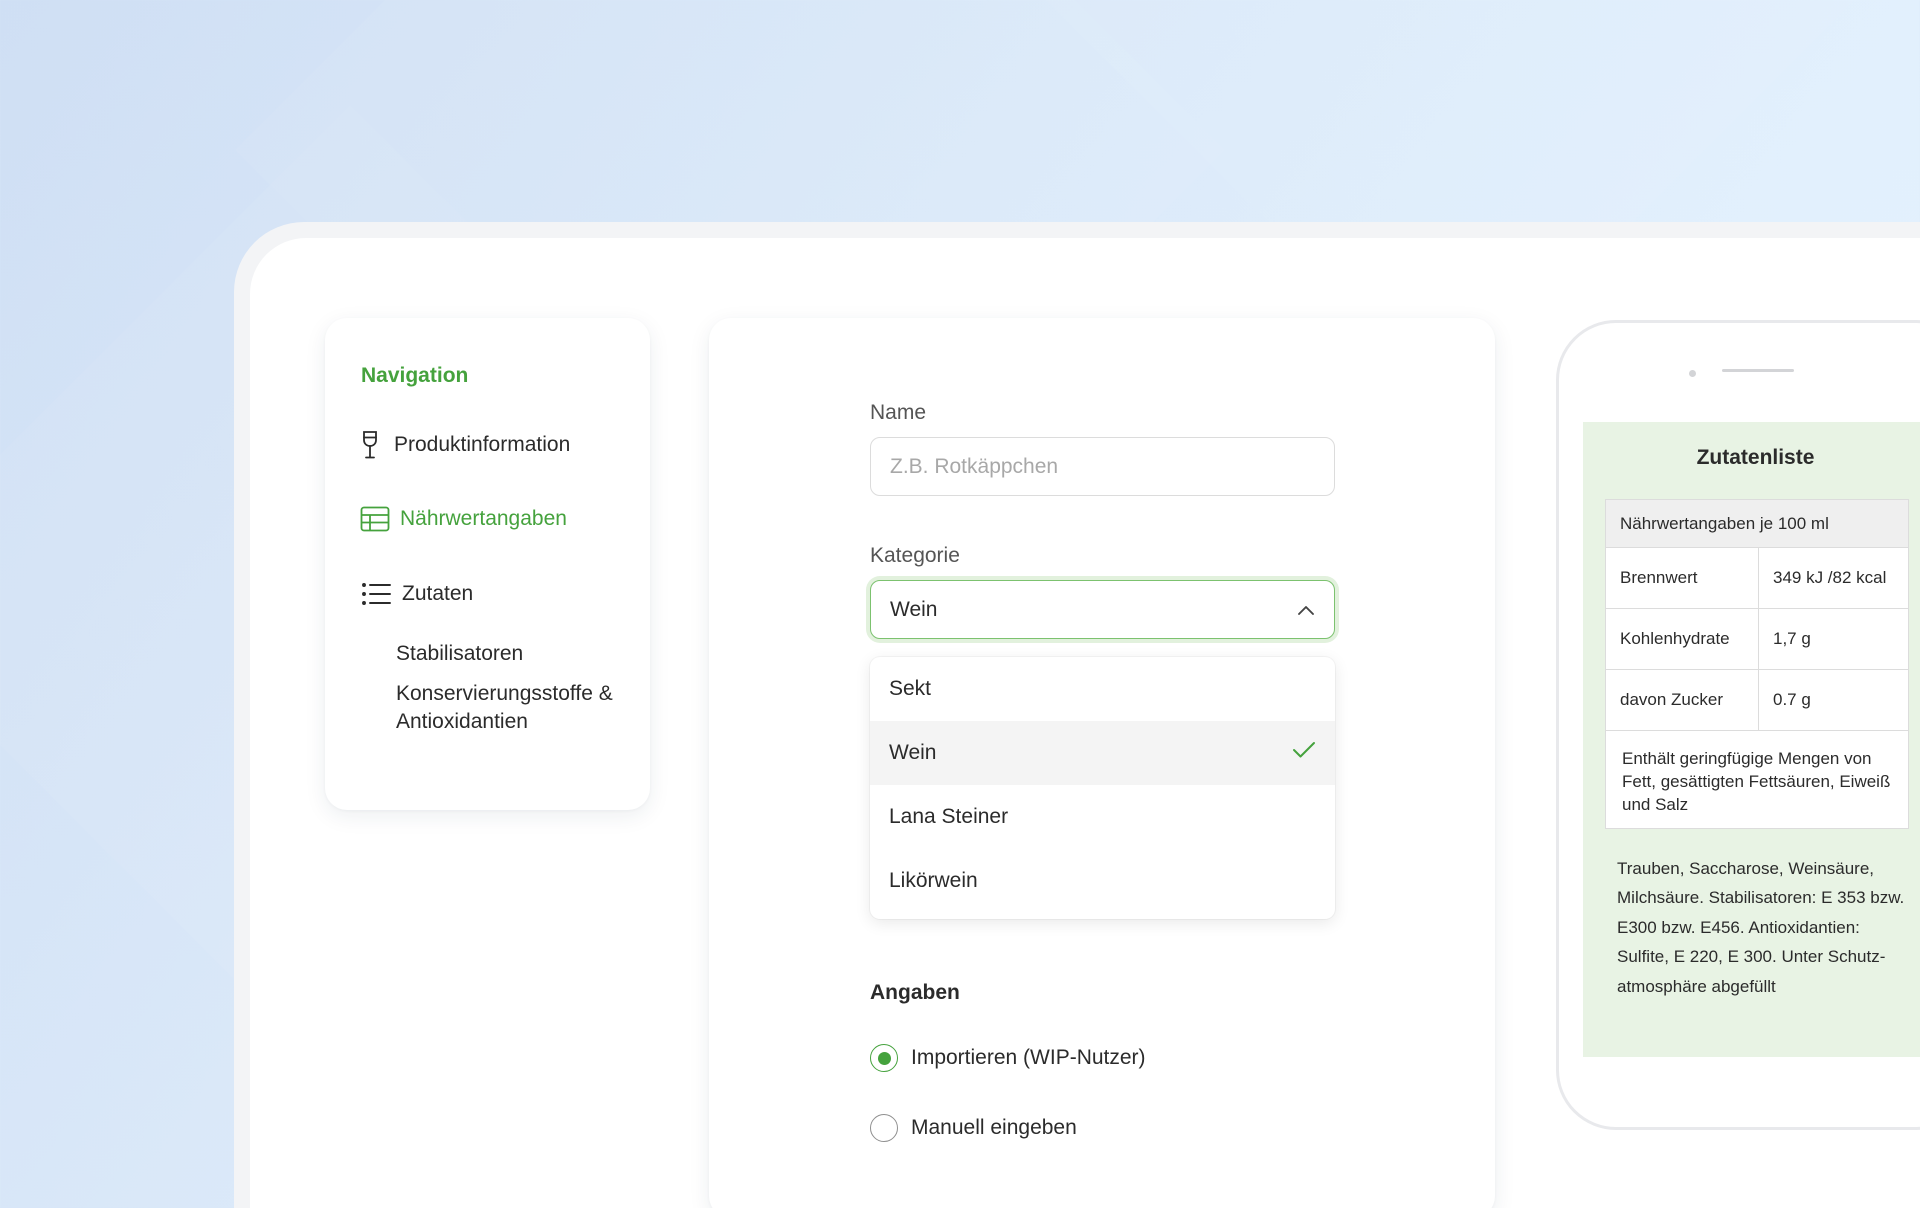 The image size is (1920, 1208). I want to click on wine-glass-icon, so click(370, 445).